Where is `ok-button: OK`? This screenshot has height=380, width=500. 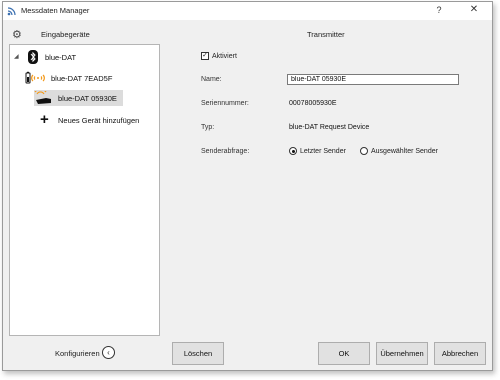 ok-button: OK is located at coordinates (344, 353).